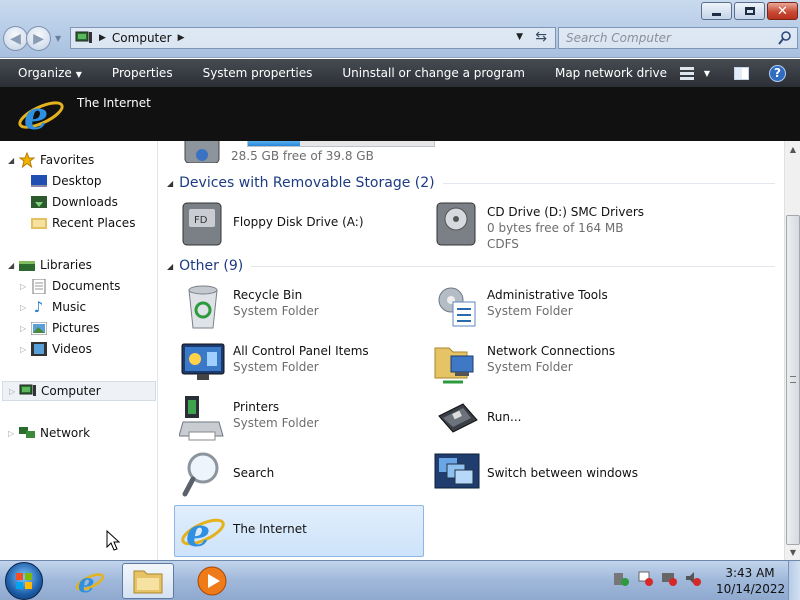 Image resolution: width=800 pixels, height=600 pixels. I want to click on uninstall-program-button: Uninstall or change a program, so click(433, 73).